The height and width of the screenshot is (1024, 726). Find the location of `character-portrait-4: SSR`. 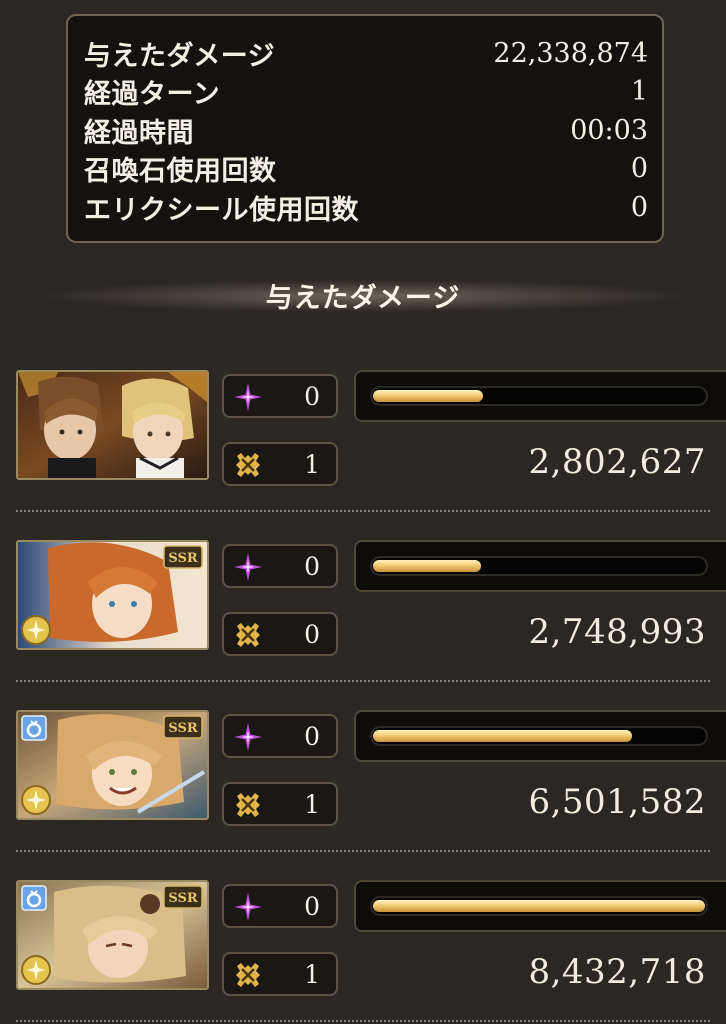

character-portrait-4: SSR is located at coordinates (112, 935).